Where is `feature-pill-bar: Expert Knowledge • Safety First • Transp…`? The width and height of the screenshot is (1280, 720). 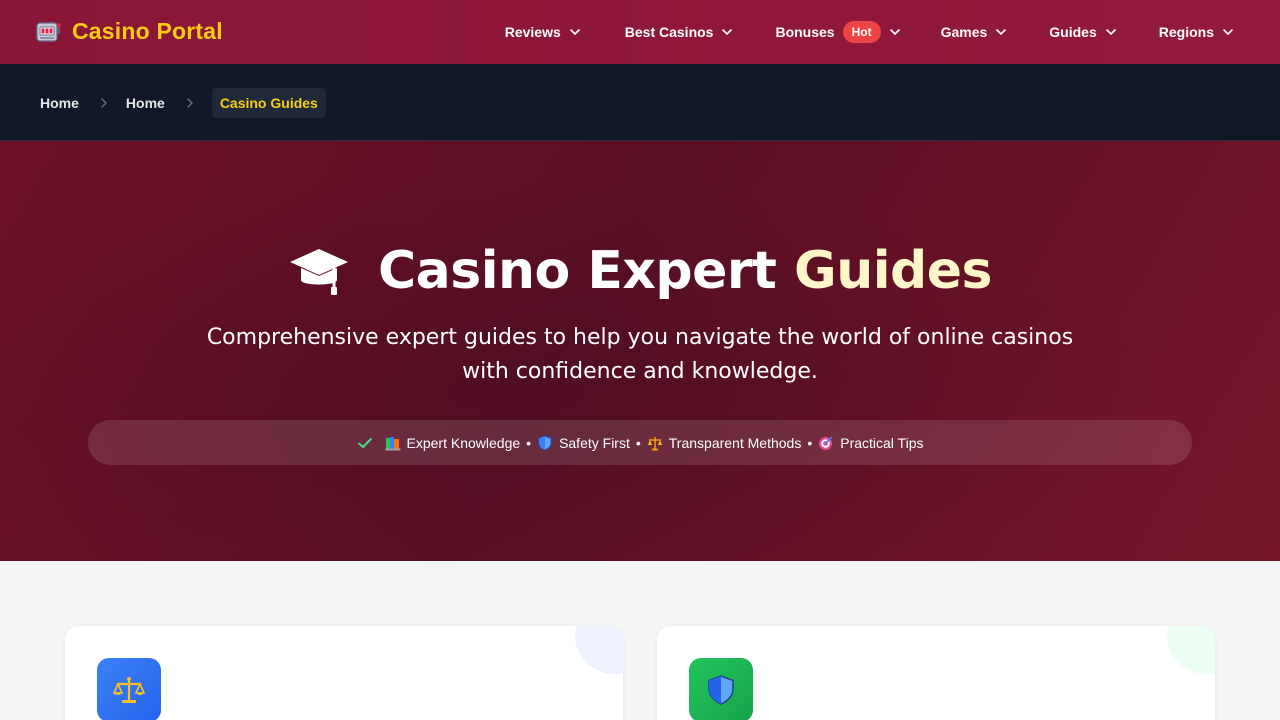 feature-pill-bar: Expert Knowledge • Safety First • Transp… is located at coordinates (640, 442).